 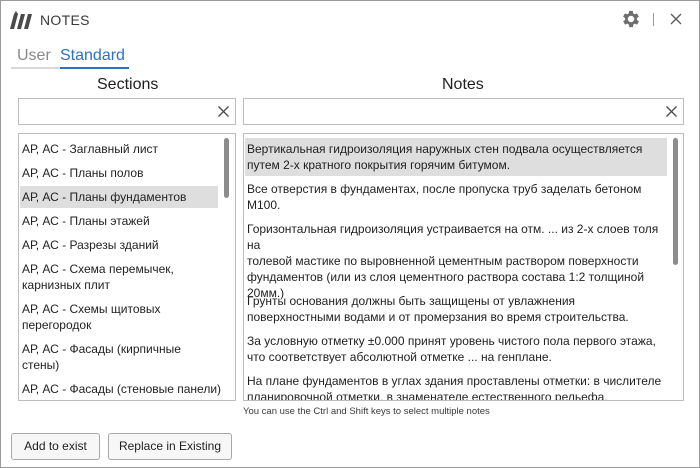 I want to click on title-bar-separator, so click(x=653, y=19).